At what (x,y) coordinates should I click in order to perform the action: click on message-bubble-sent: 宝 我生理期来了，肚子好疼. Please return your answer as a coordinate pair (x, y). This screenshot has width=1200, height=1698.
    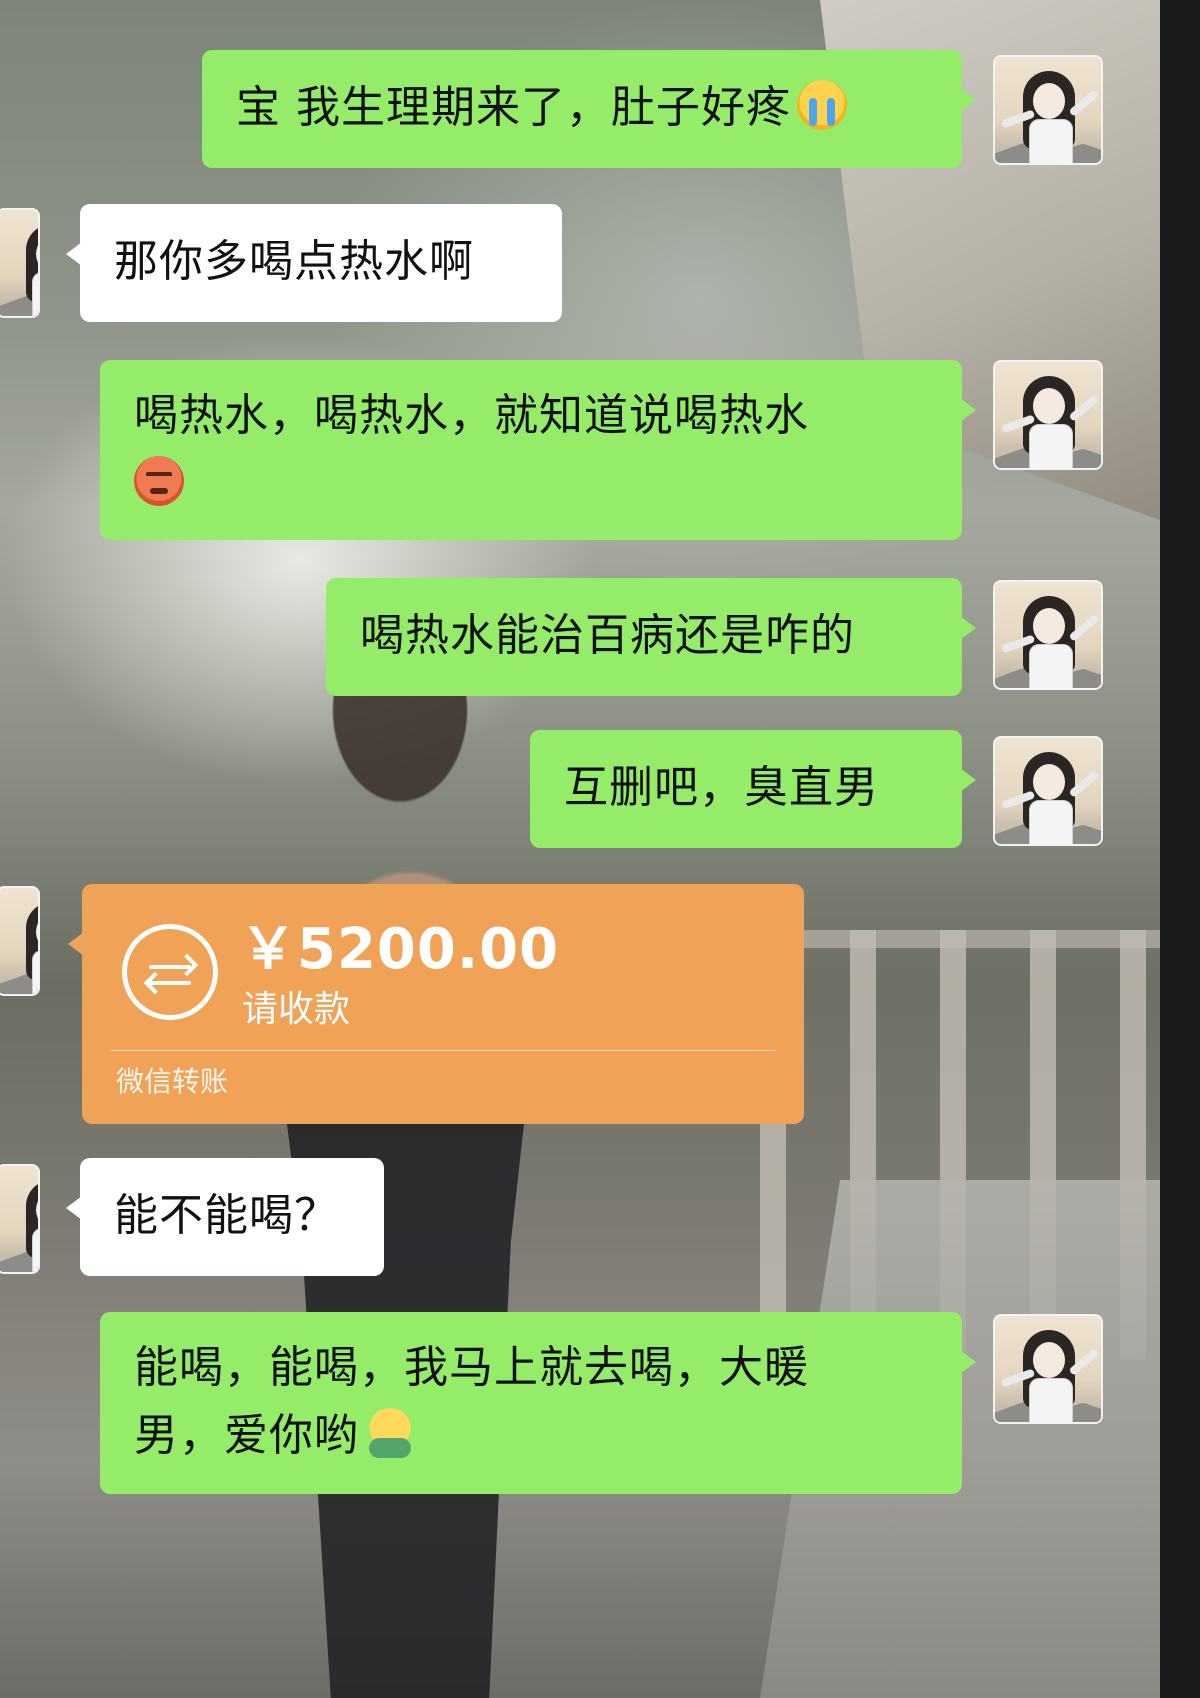
    Looking at the image, I should click on (589, 109).